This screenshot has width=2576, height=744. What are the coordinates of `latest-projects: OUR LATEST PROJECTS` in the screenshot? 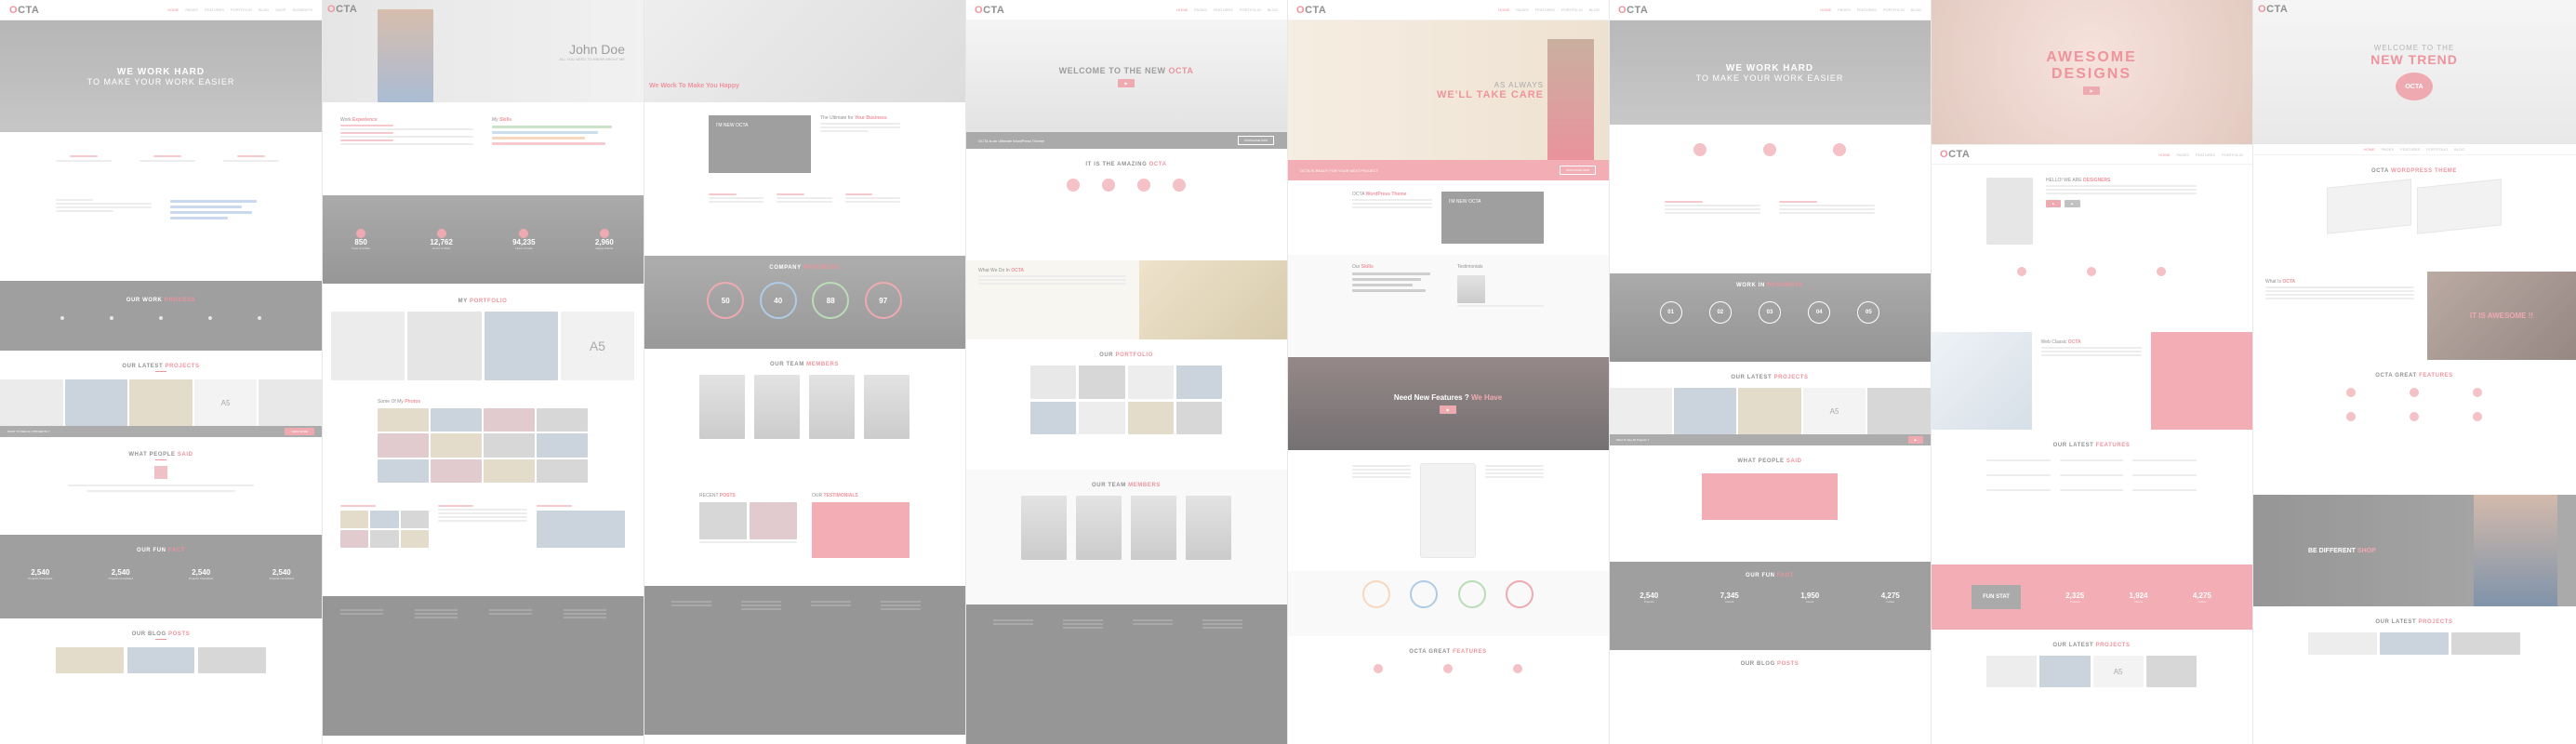 It's located at (2414, 634).